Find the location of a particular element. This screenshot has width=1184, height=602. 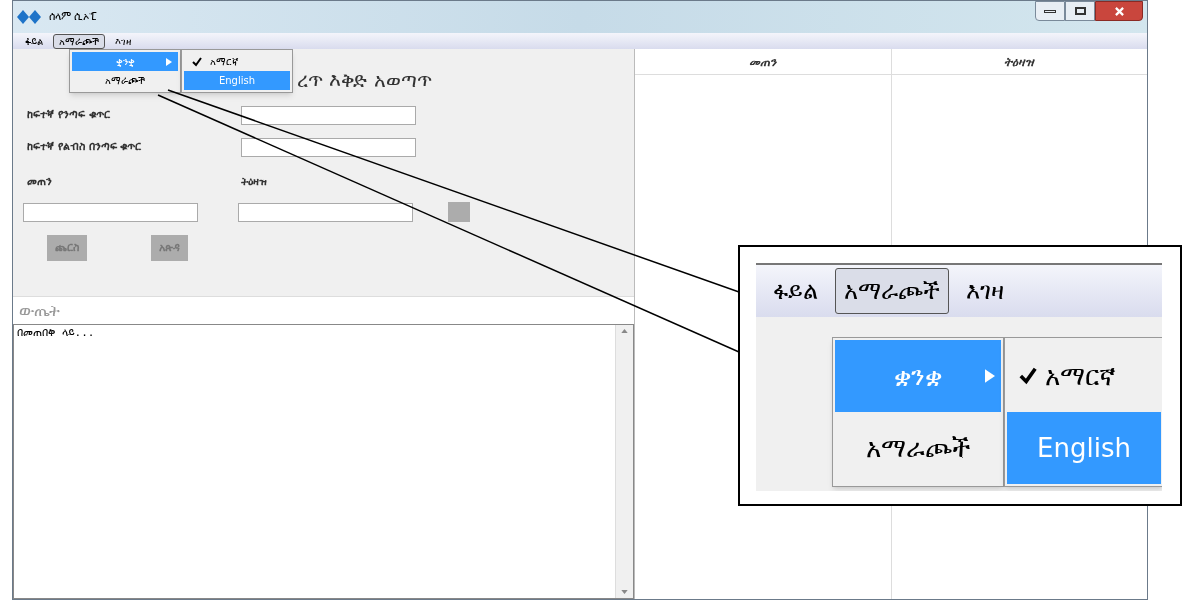

minimize-button is located at coordinates (1050, 11).